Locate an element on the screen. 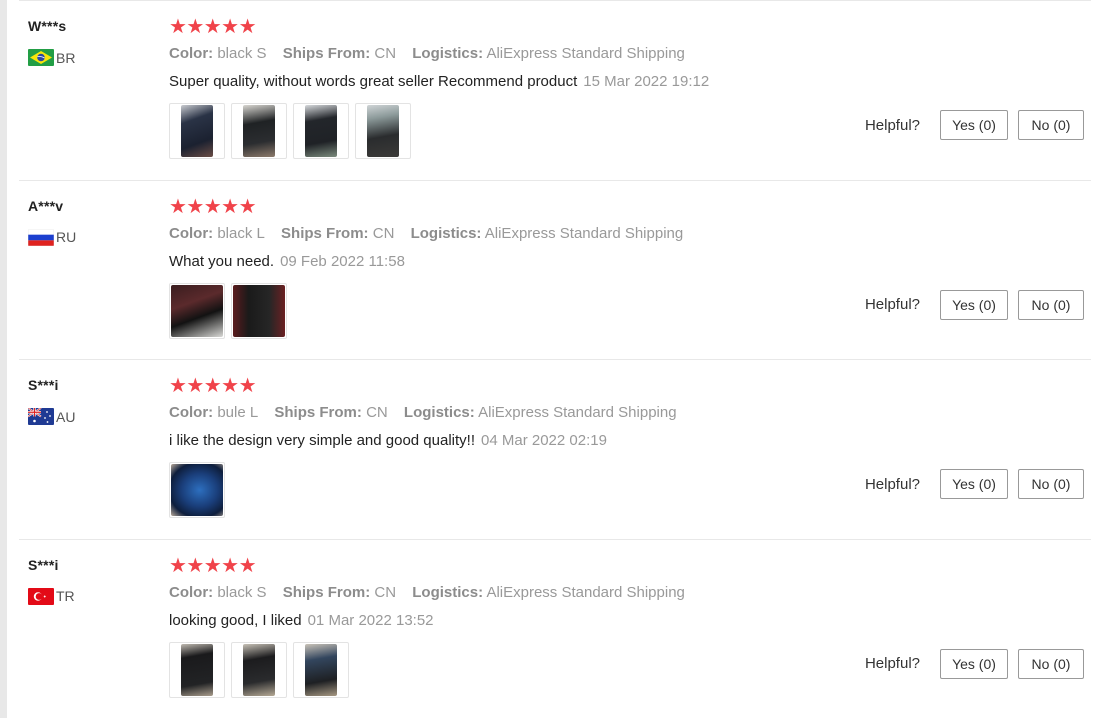  color-value: black S is located at coordinates (242, 53).